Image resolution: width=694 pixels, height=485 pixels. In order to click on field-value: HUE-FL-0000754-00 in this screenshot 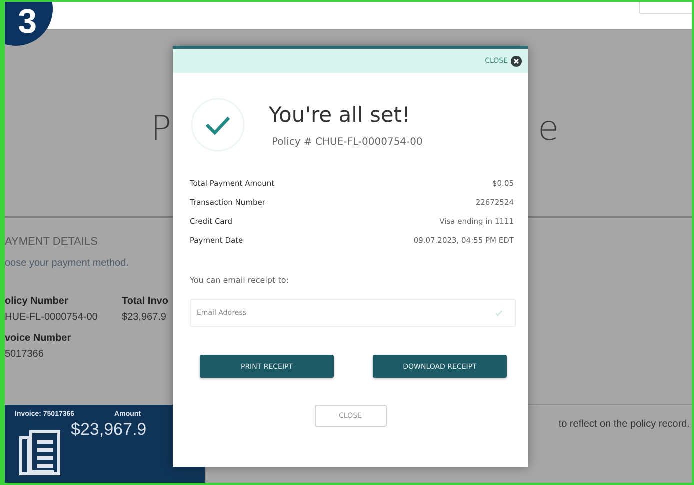, I will do `click(52, 317)`.